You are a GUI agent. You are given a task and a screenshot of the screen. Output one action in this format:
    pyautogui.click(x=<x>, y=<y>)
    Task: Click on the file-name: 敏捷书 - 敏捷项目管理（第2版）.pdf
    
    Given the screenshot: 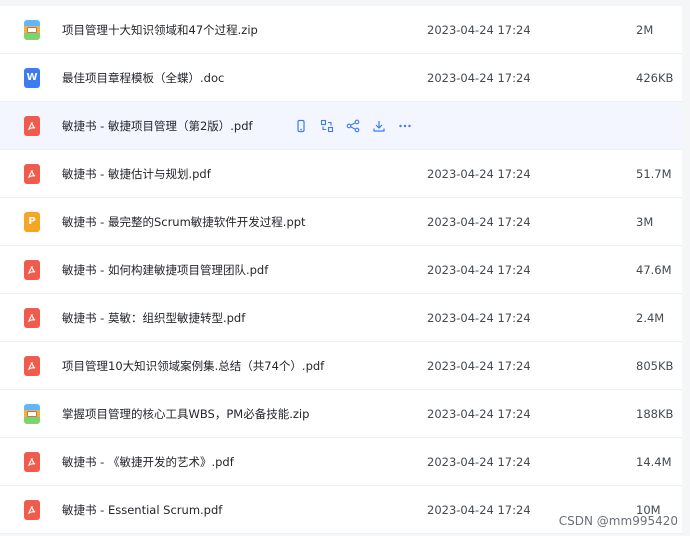 What is the action you would take?
    pyautogui.click(x=157, y=126)
    